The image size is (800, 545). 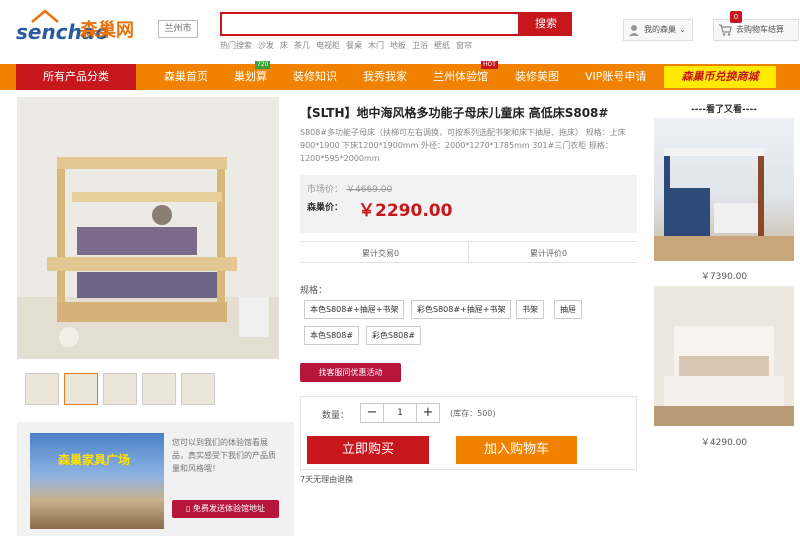 What do you see at coordinates (327, 479) in the screenshot?
I see `return-policy: 7天无理由退换` at bounding box center [327, 479].